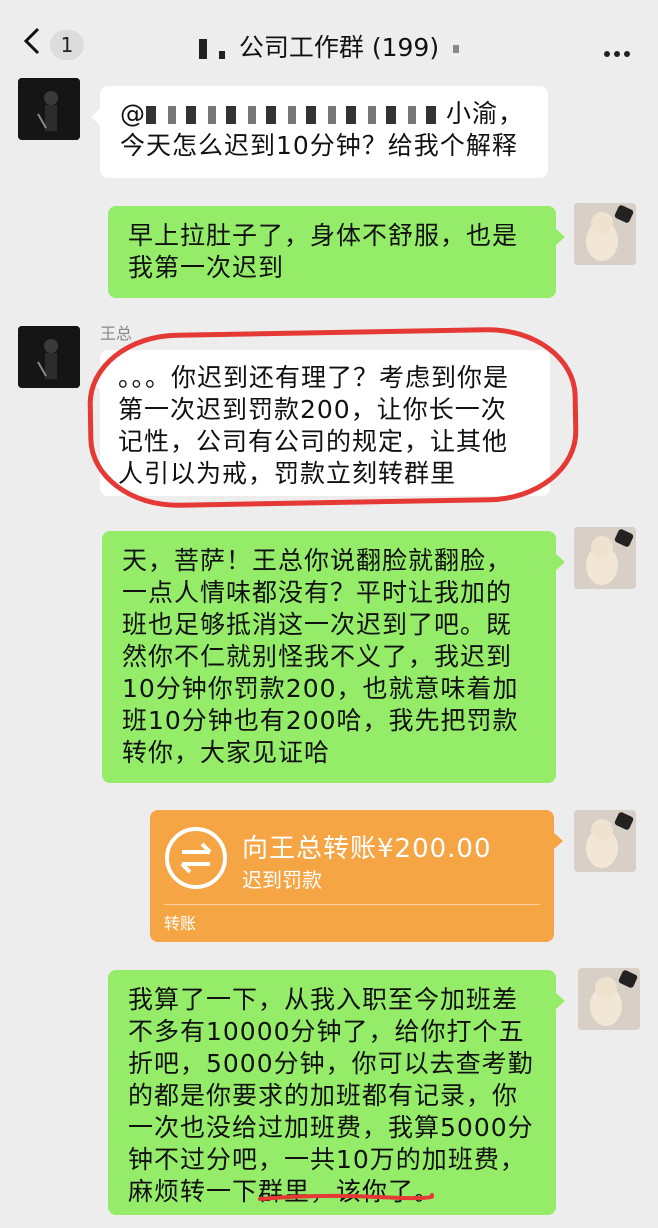 This screenshot has height=1228, width=658. Describe the element at coordinates (352, 904) in the screenshot. I see `divider` at that location.